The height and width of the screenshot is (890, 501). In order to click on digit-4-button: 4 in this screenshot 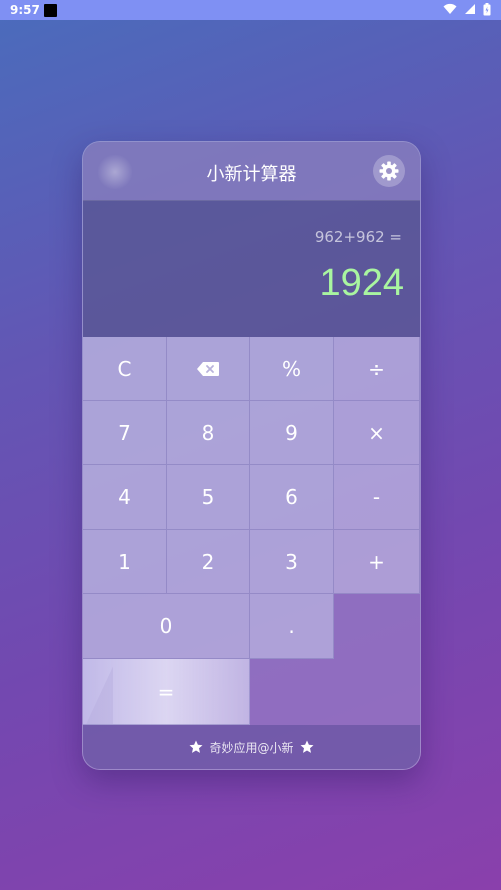, I will do `click(125, 497)`.